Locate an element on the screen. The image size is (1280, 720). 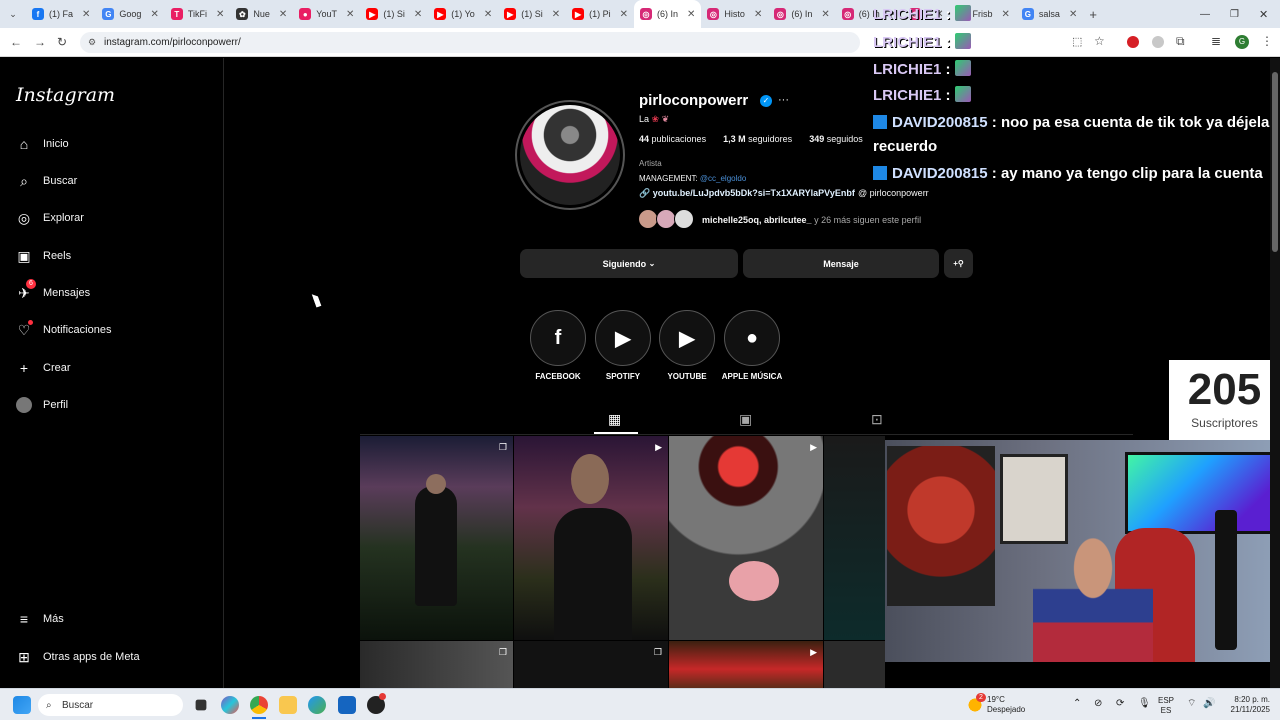
url-input: ⚙ instagram.com/pirloconpowerr/ is located at coordinates (470, 42).